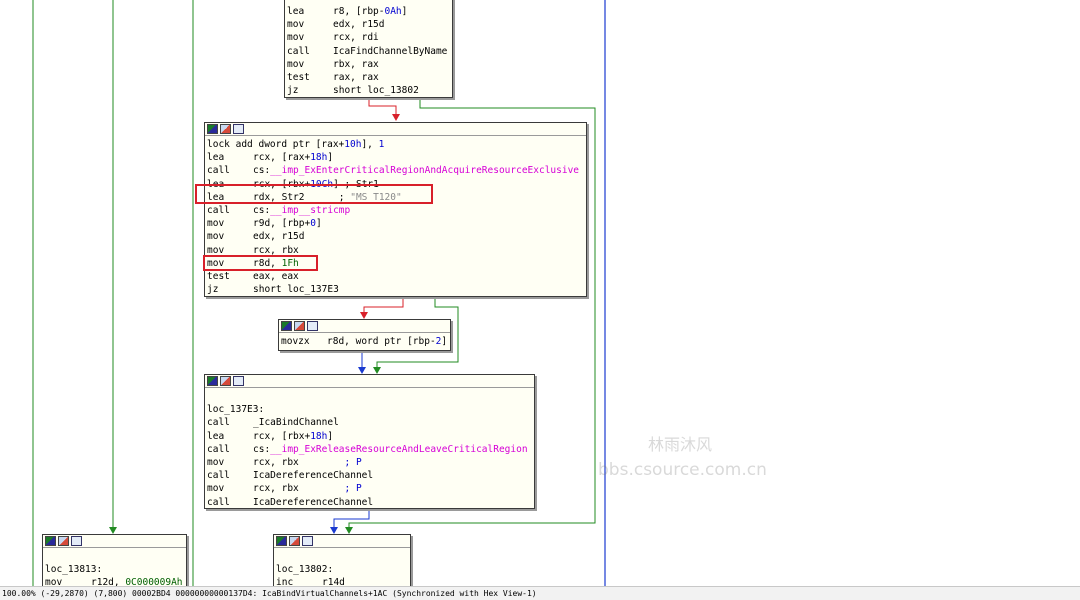  Describe the element at coordinates (310, 210) in the screenshot. I see `code-operand: __imp__stricmp` at that location.